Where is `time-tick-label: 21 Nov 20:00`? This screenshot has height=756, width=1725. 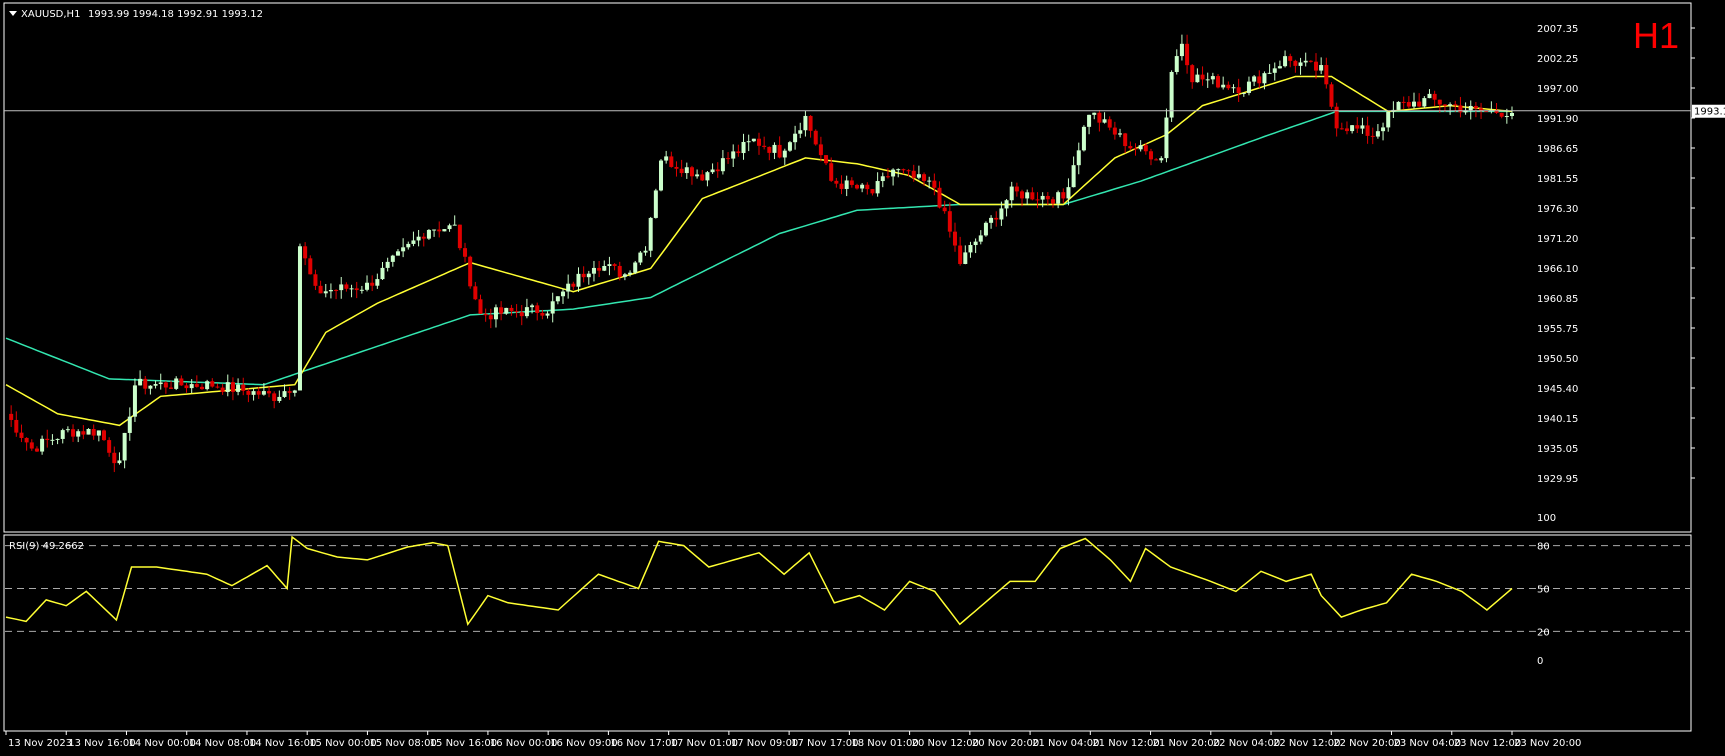
time-tick-label: 21 Nov 20:00 is located at coordinates (1186, 743).